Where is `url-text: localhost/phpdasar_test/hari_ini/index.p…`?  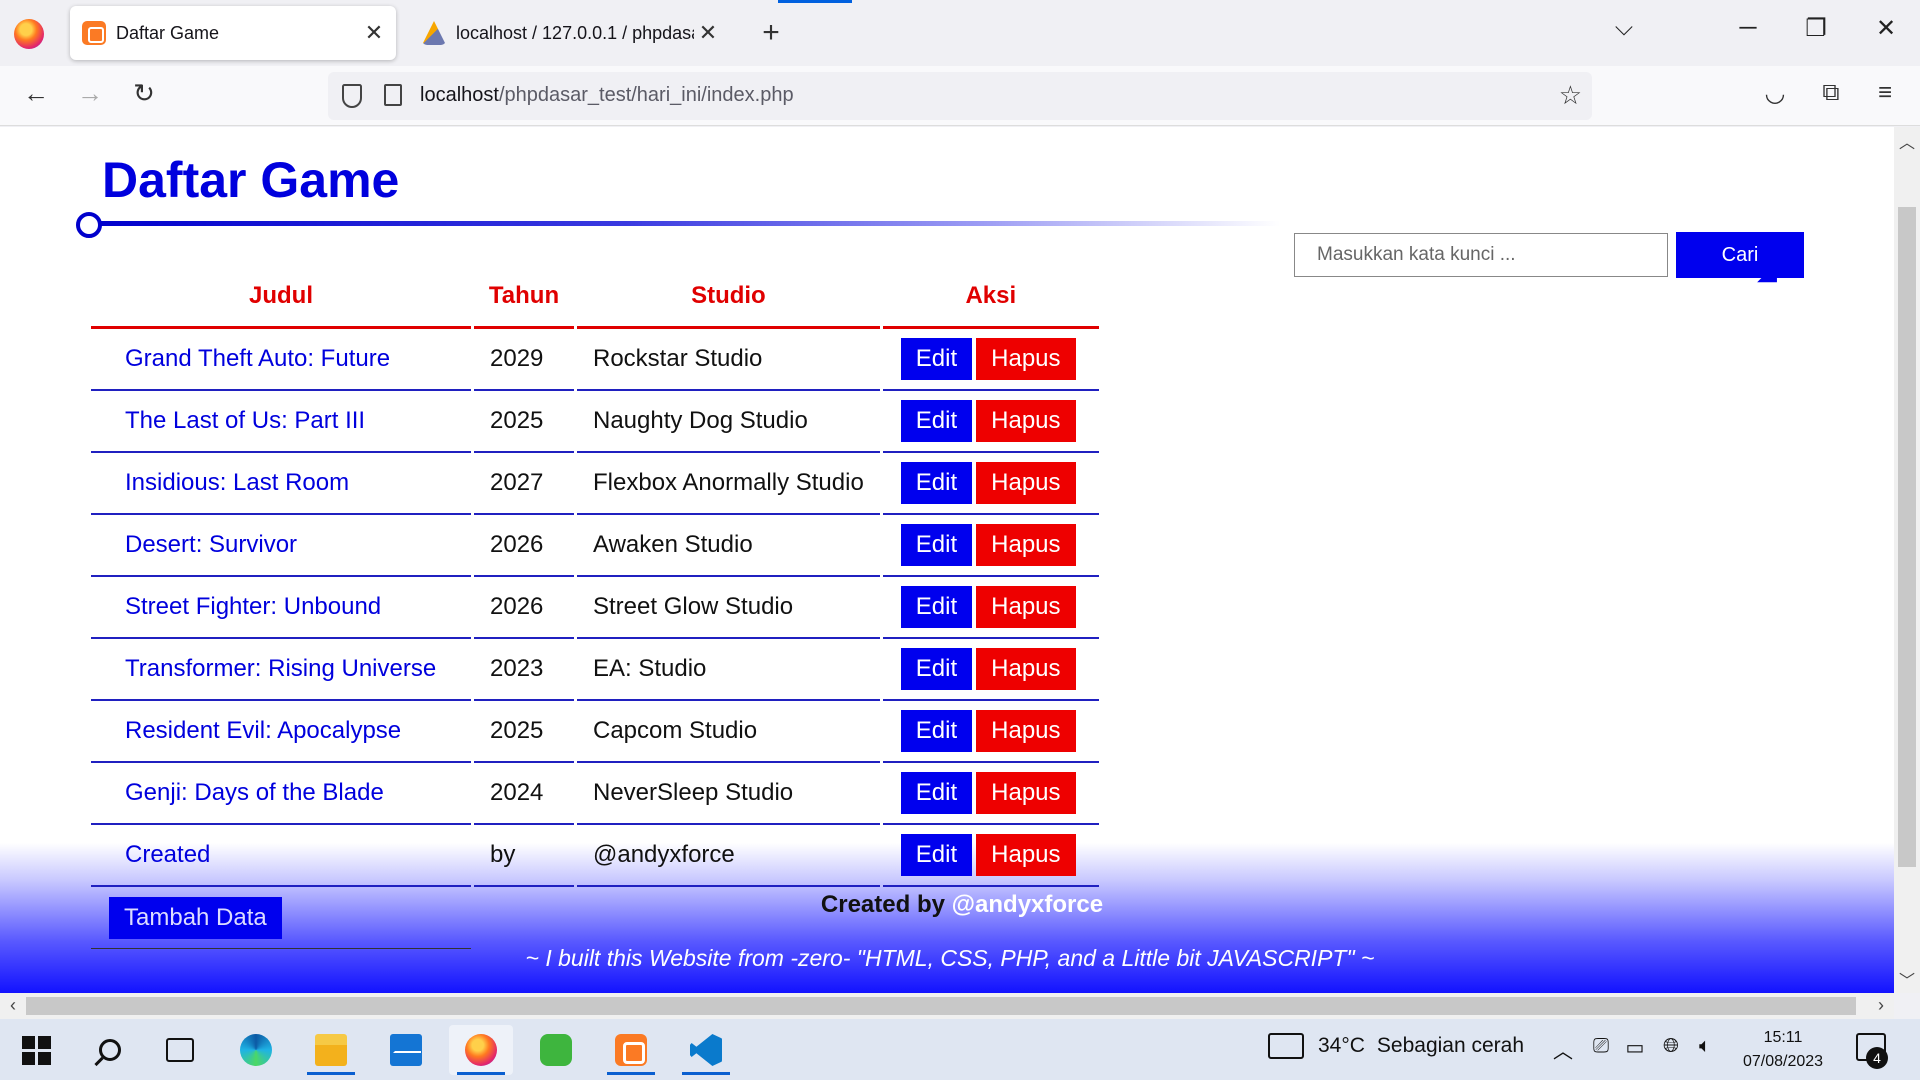
url-text: localhost/phpdasar_test/hari_ini/index.p… is located at coordinates (607, 95).